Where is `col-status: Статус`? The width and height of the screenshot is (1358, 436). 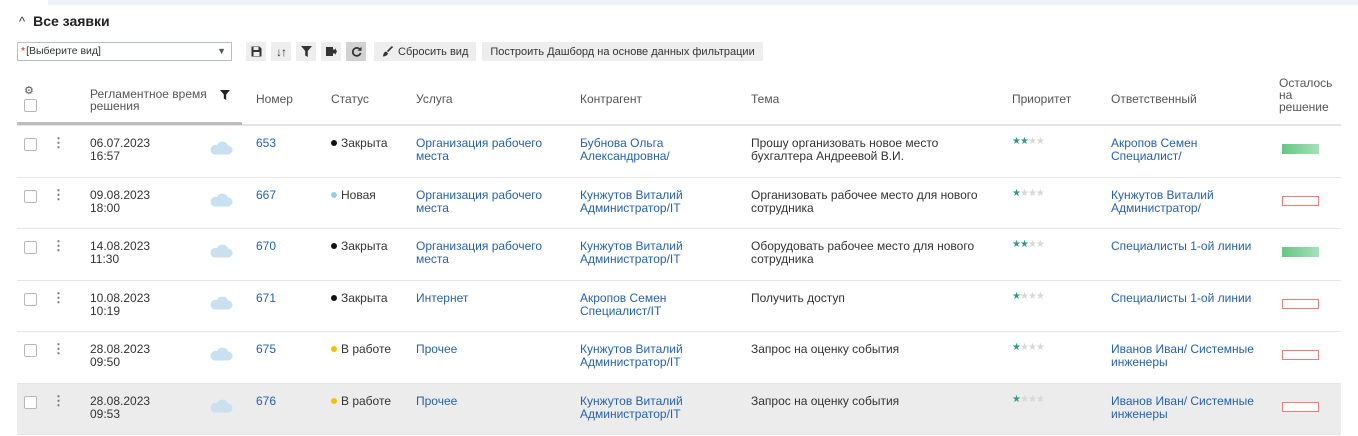 col-status: Статус is located at coordinates (350, 99).